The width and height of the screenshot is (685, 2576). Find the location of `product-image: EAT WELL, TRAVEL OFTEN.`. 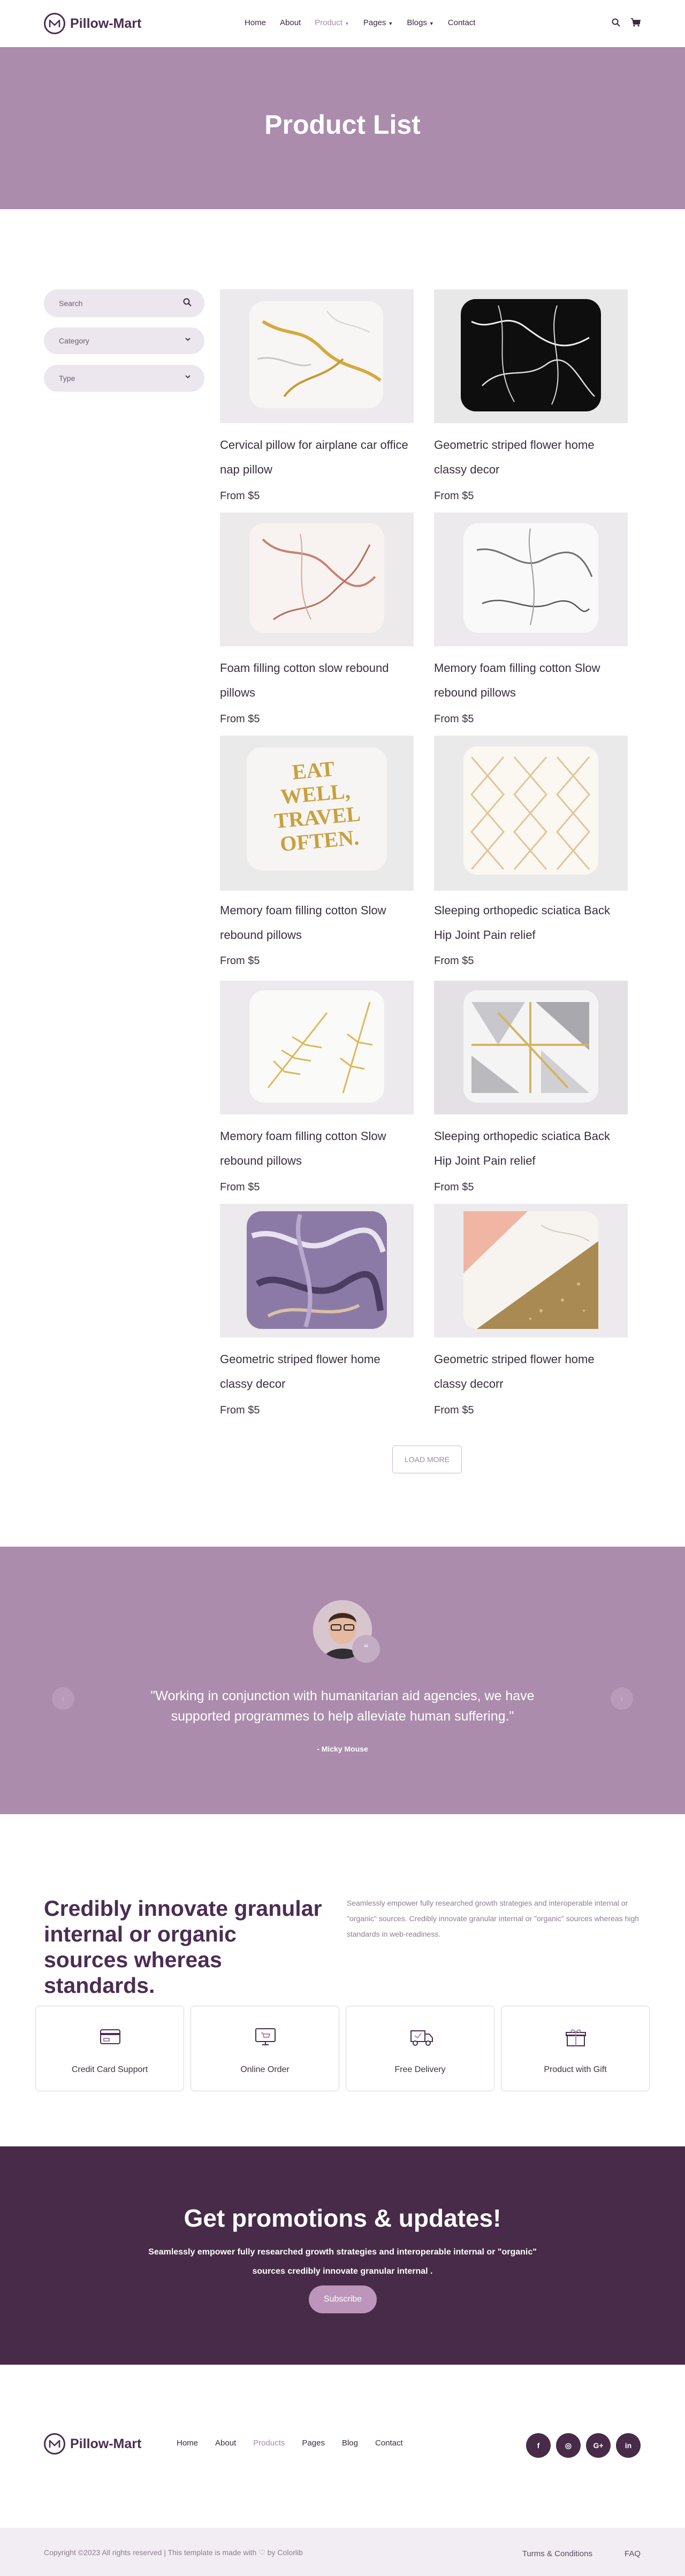

product-image: EAT WELL, TRAVEL OFTEN. is located at coordinates (317, 813).